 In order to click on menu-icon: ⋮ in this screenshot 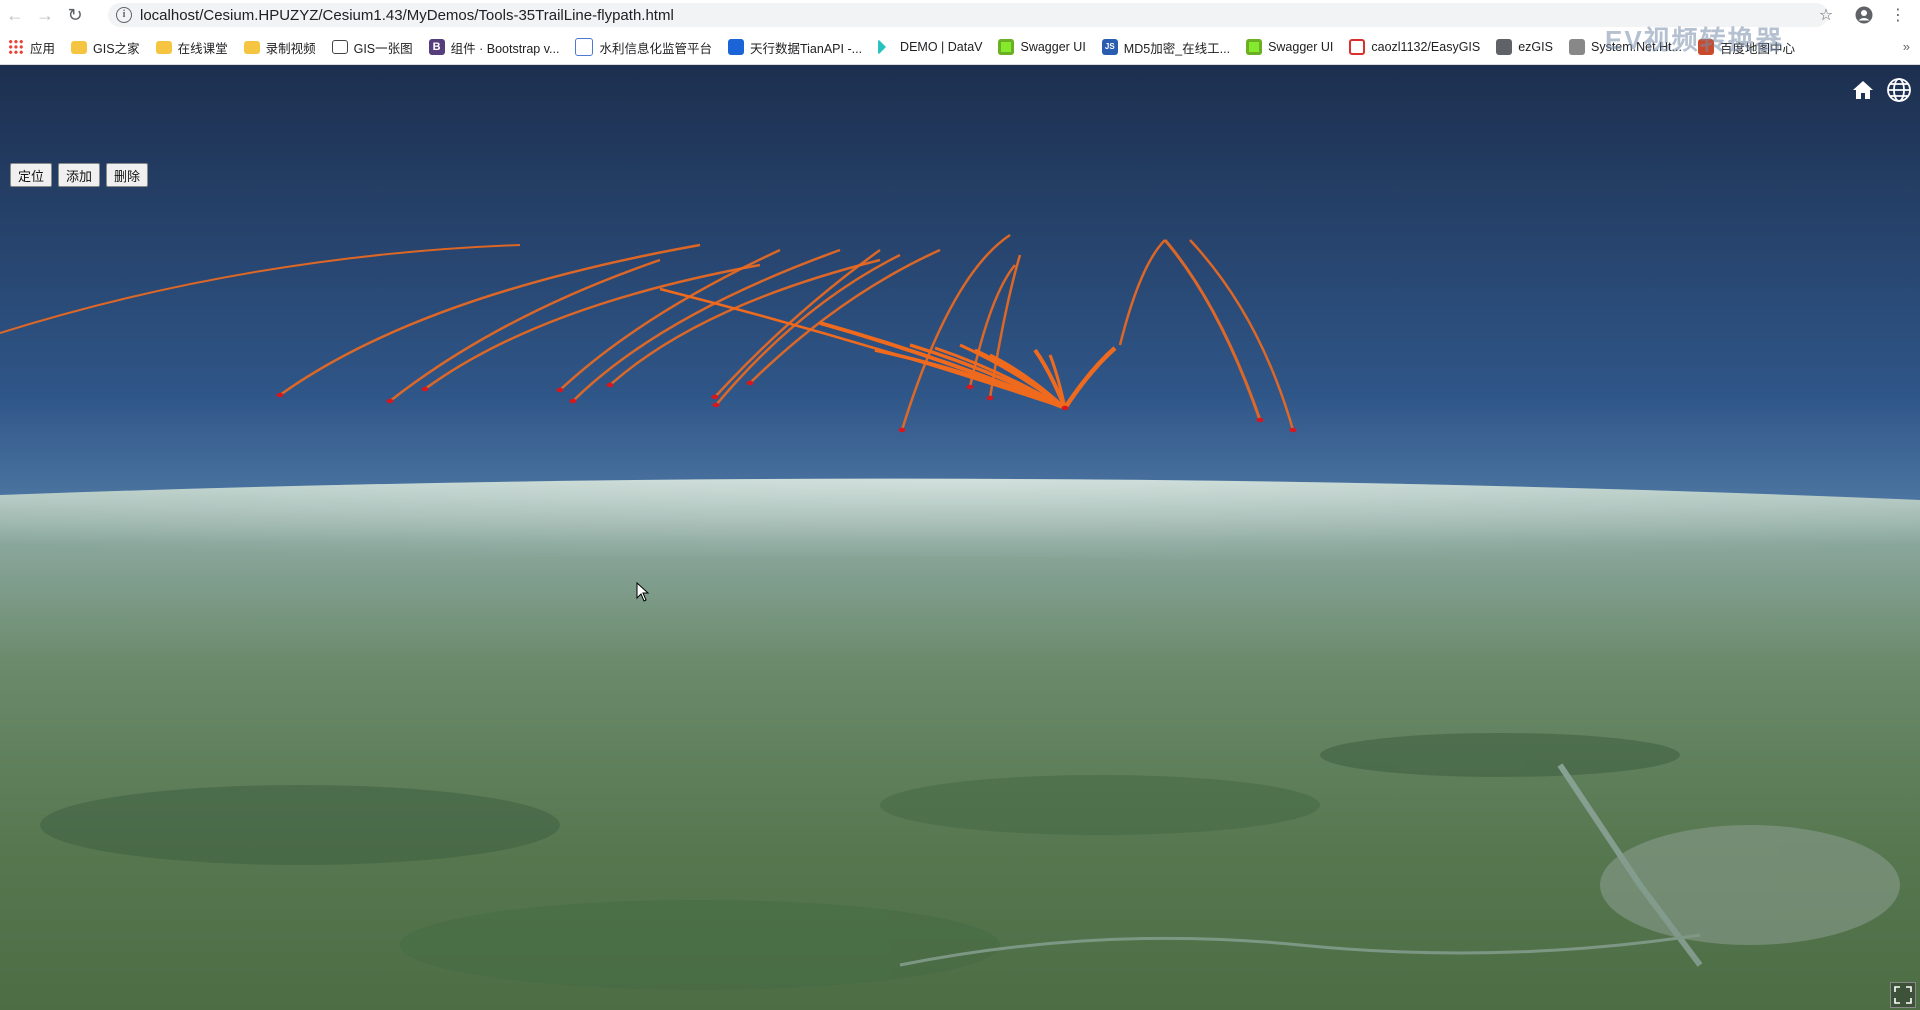, I will do `click(1898, 15)`.